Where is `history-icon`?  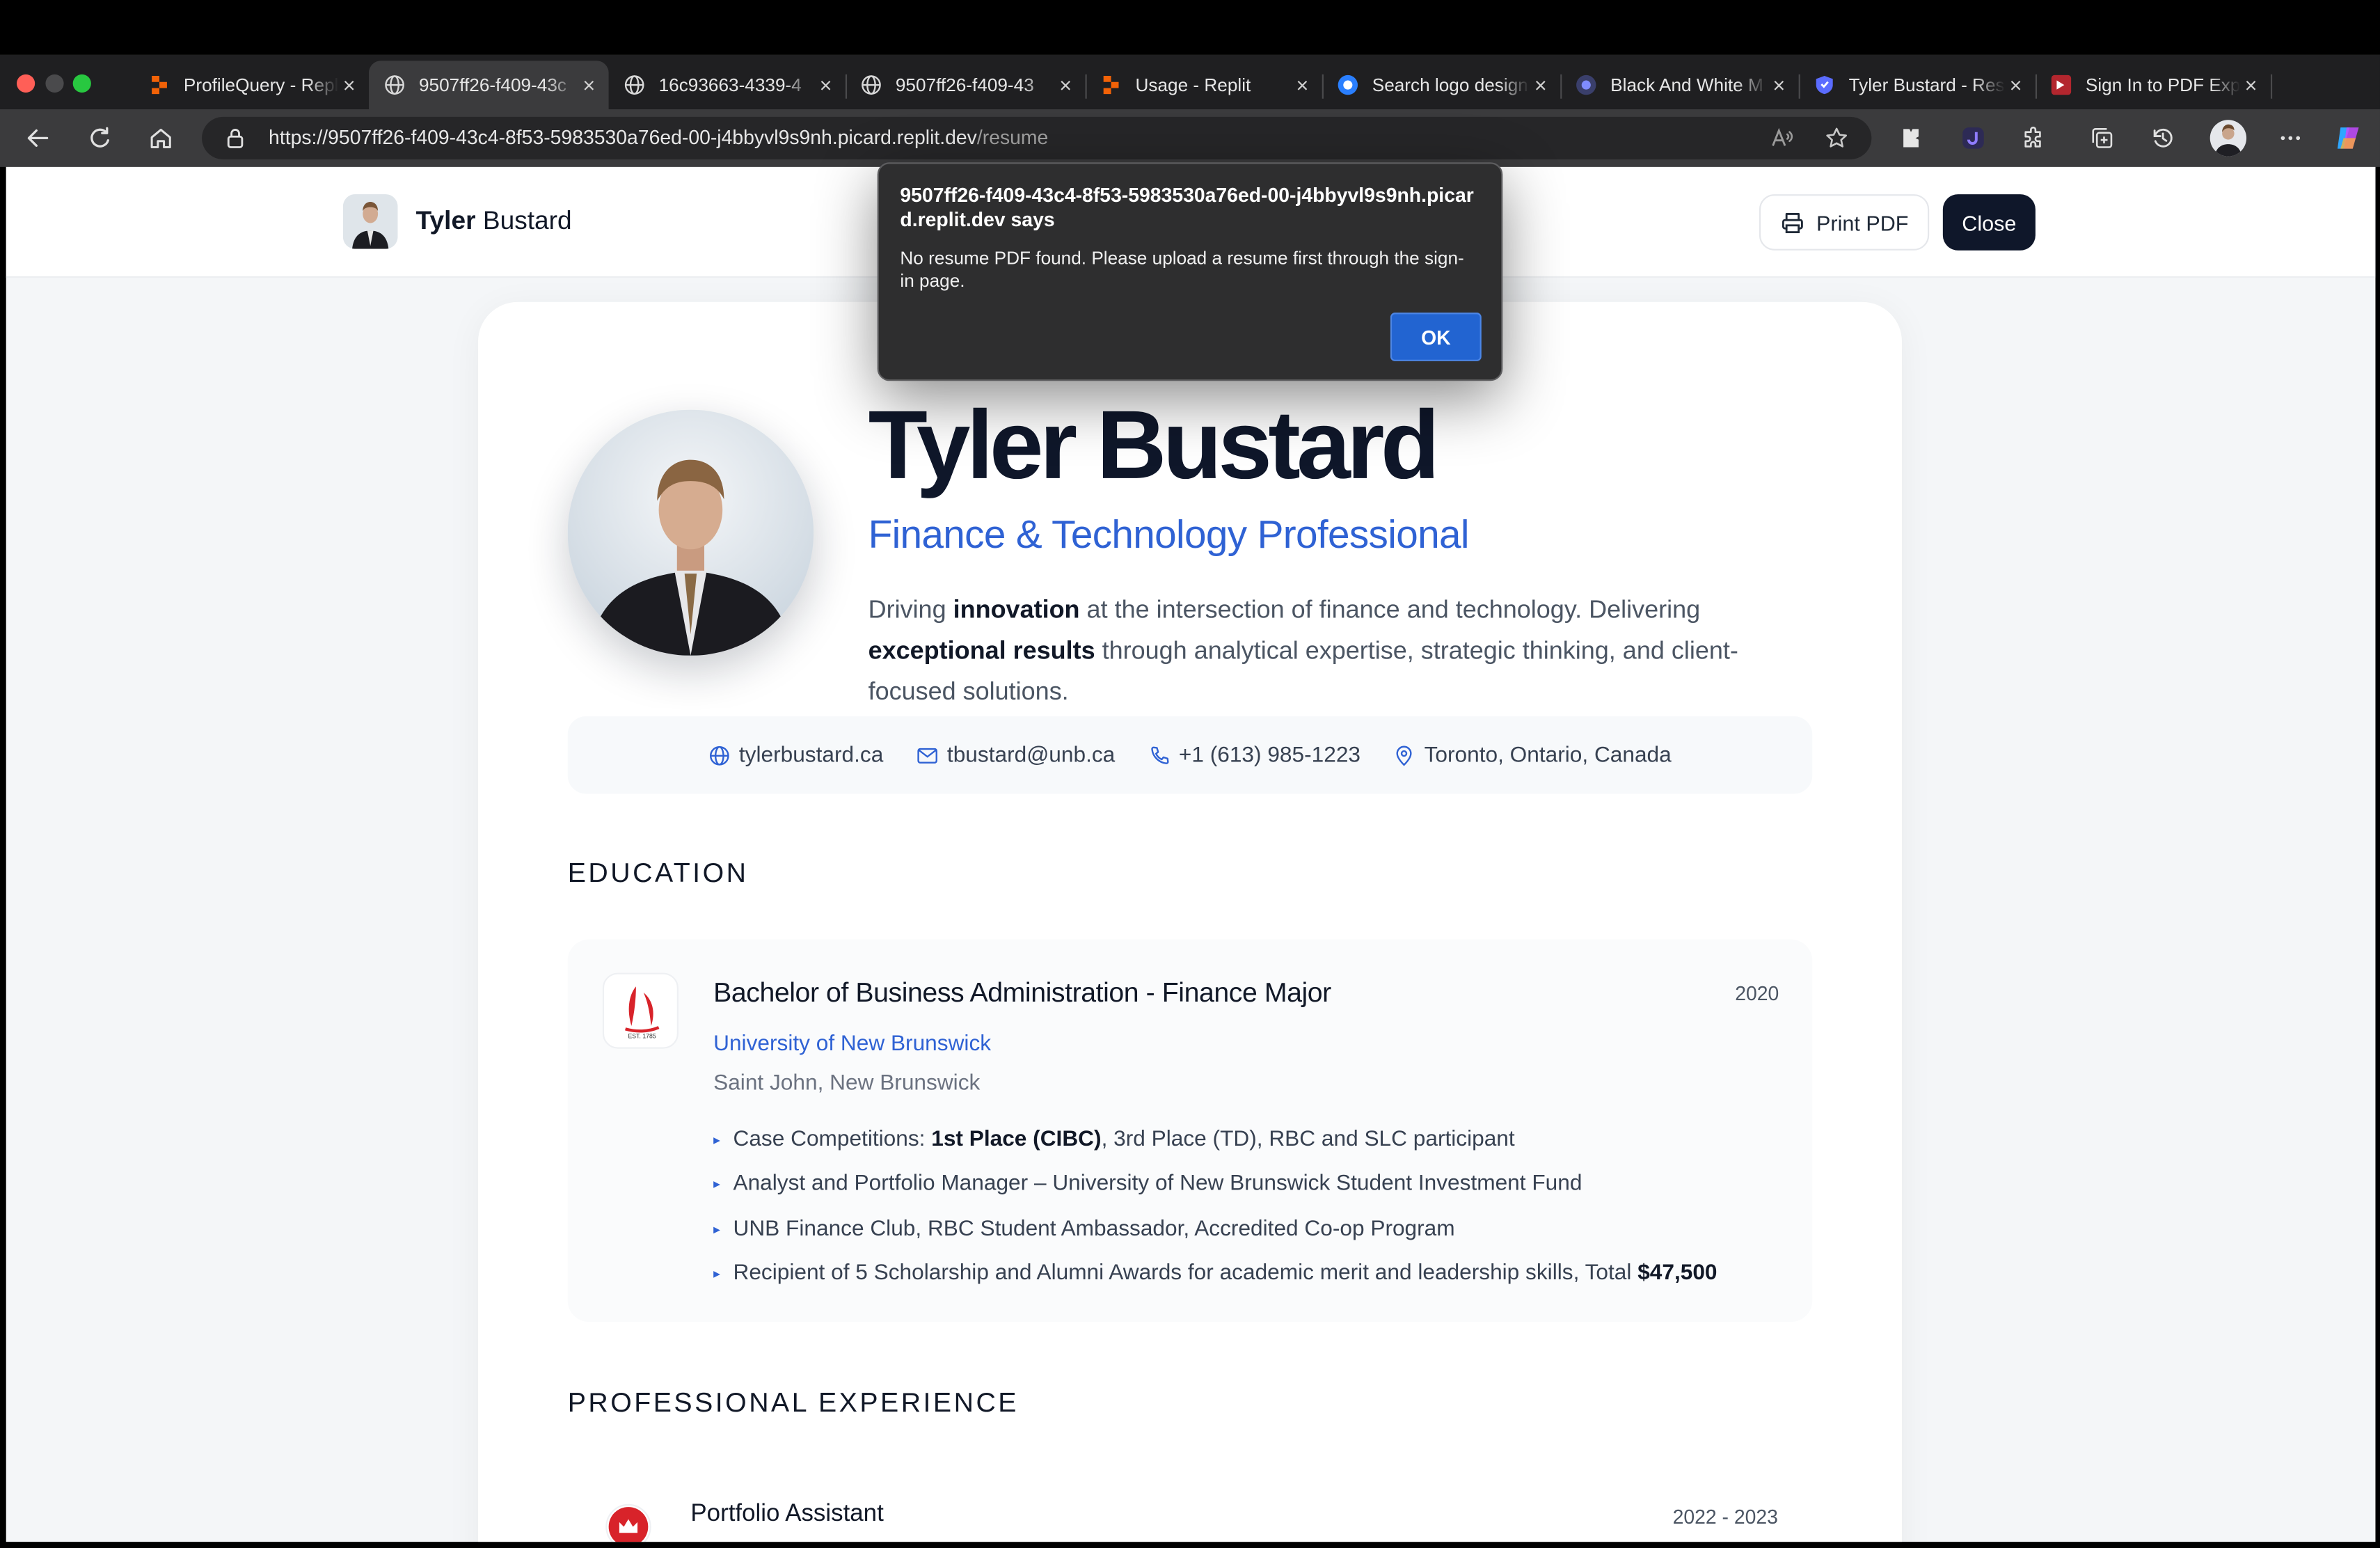 history-icon is located at coordinates (2163, 138).